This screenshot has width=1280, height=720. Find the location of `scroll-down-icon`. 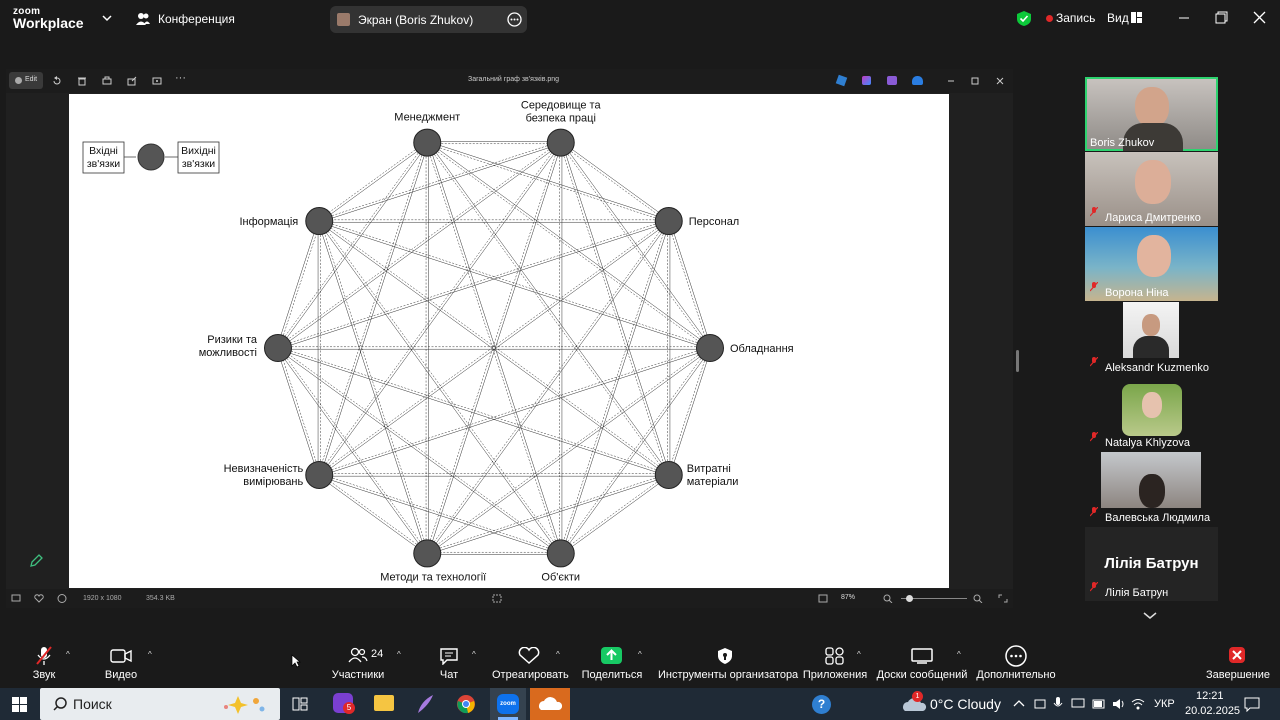

scroll-down-icon is located at coordinates (1150, 615).